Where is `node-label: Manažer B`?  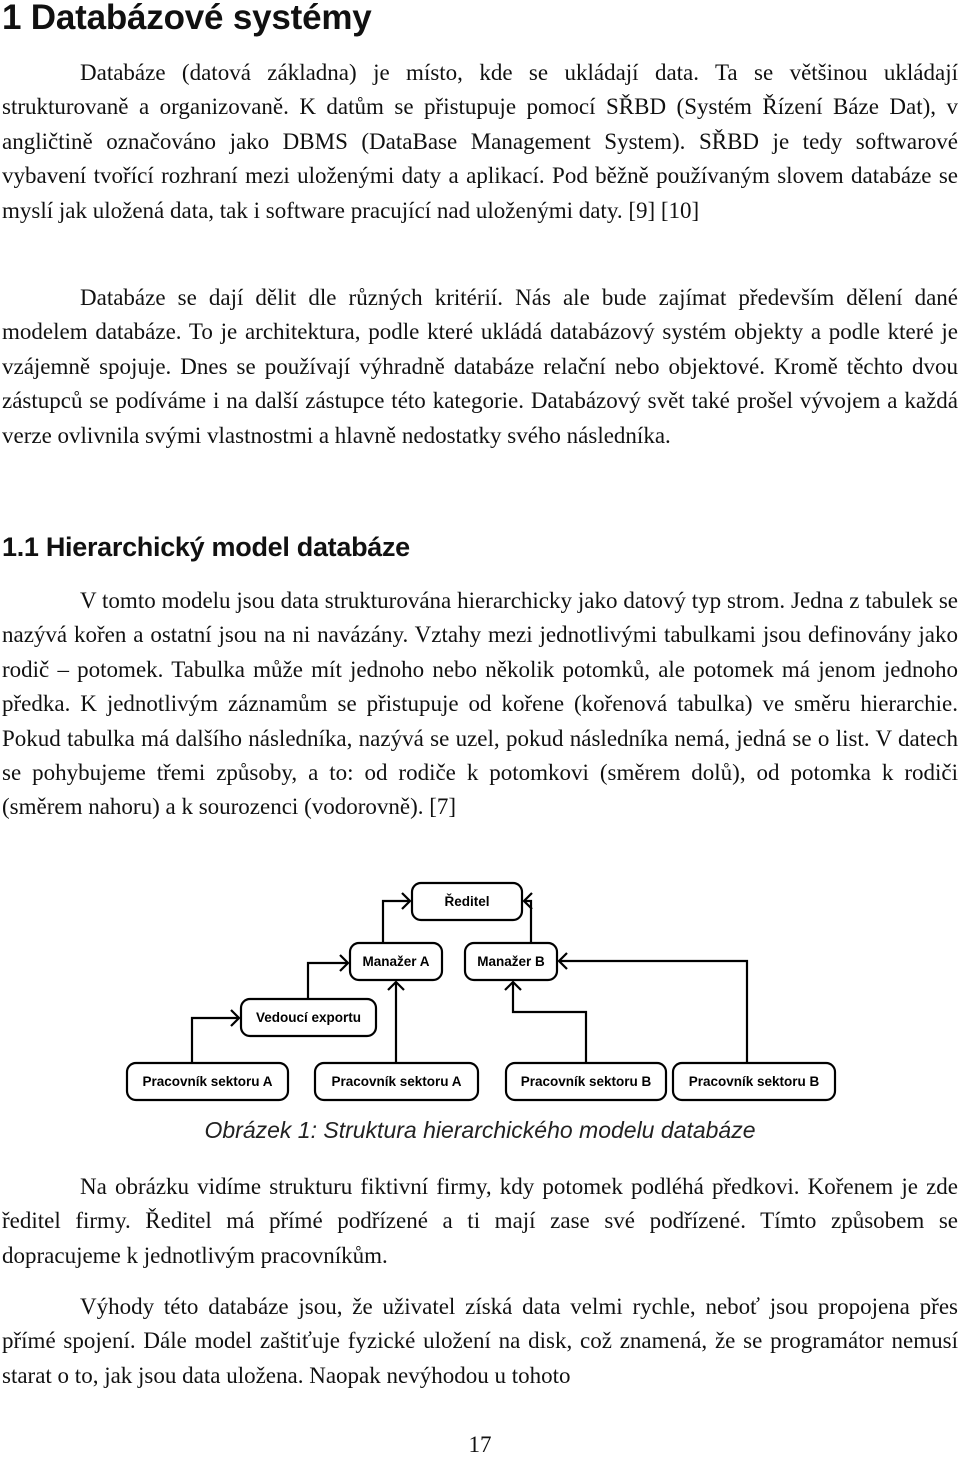
node-label: Manažer B is located at coordinates (511, 961).